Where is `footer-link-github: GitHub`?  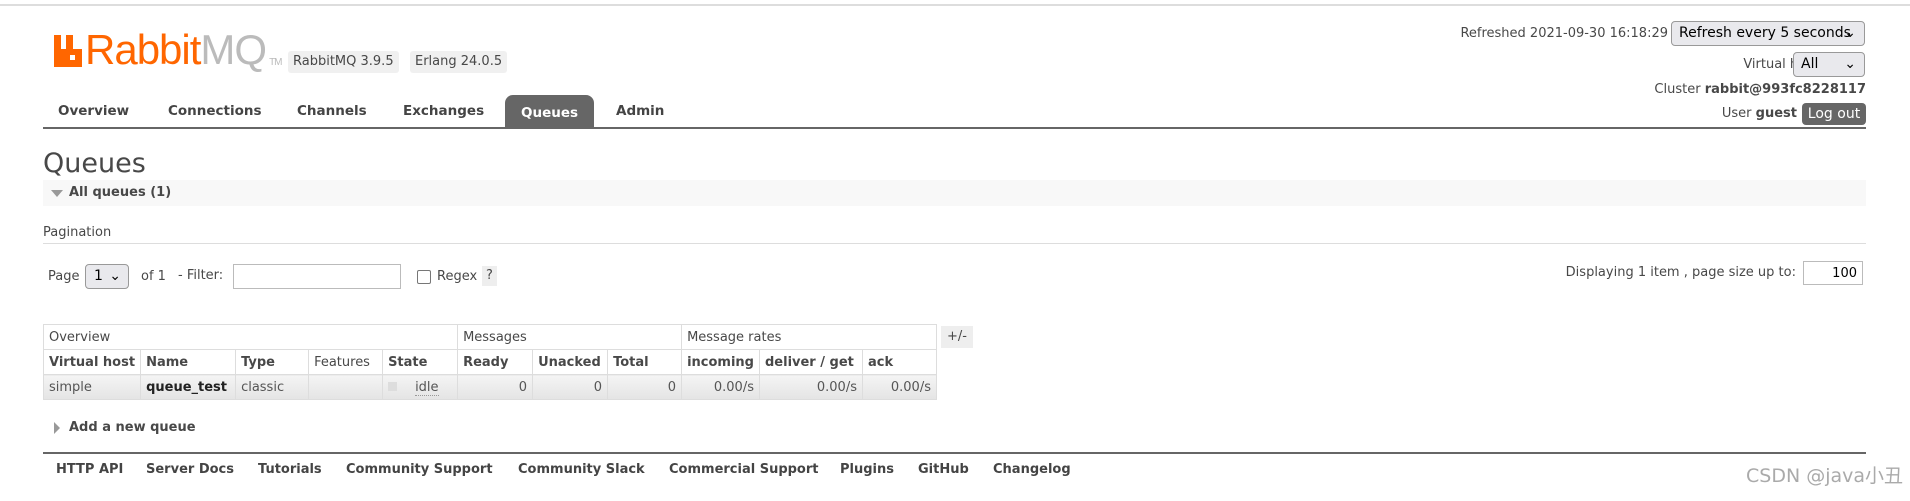
footer-link-github: GitHub is located at coordinates (943, 469).